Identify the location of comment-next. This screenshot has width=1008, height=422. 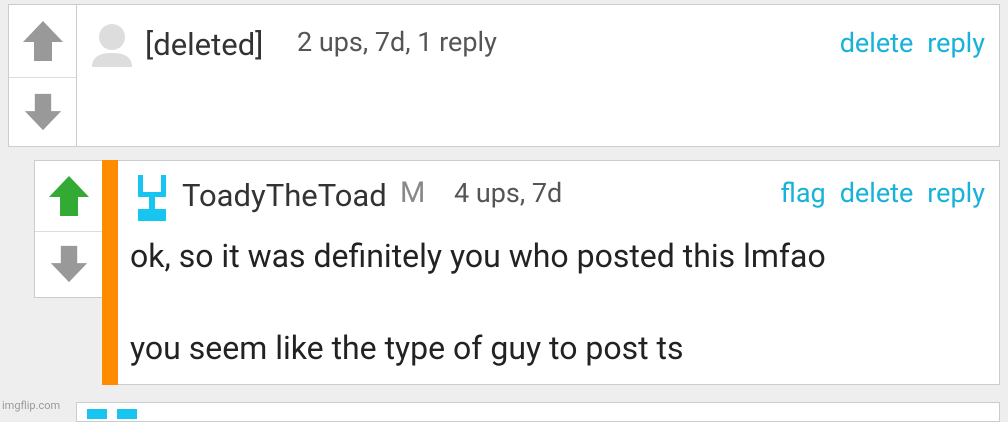
(538, 412).